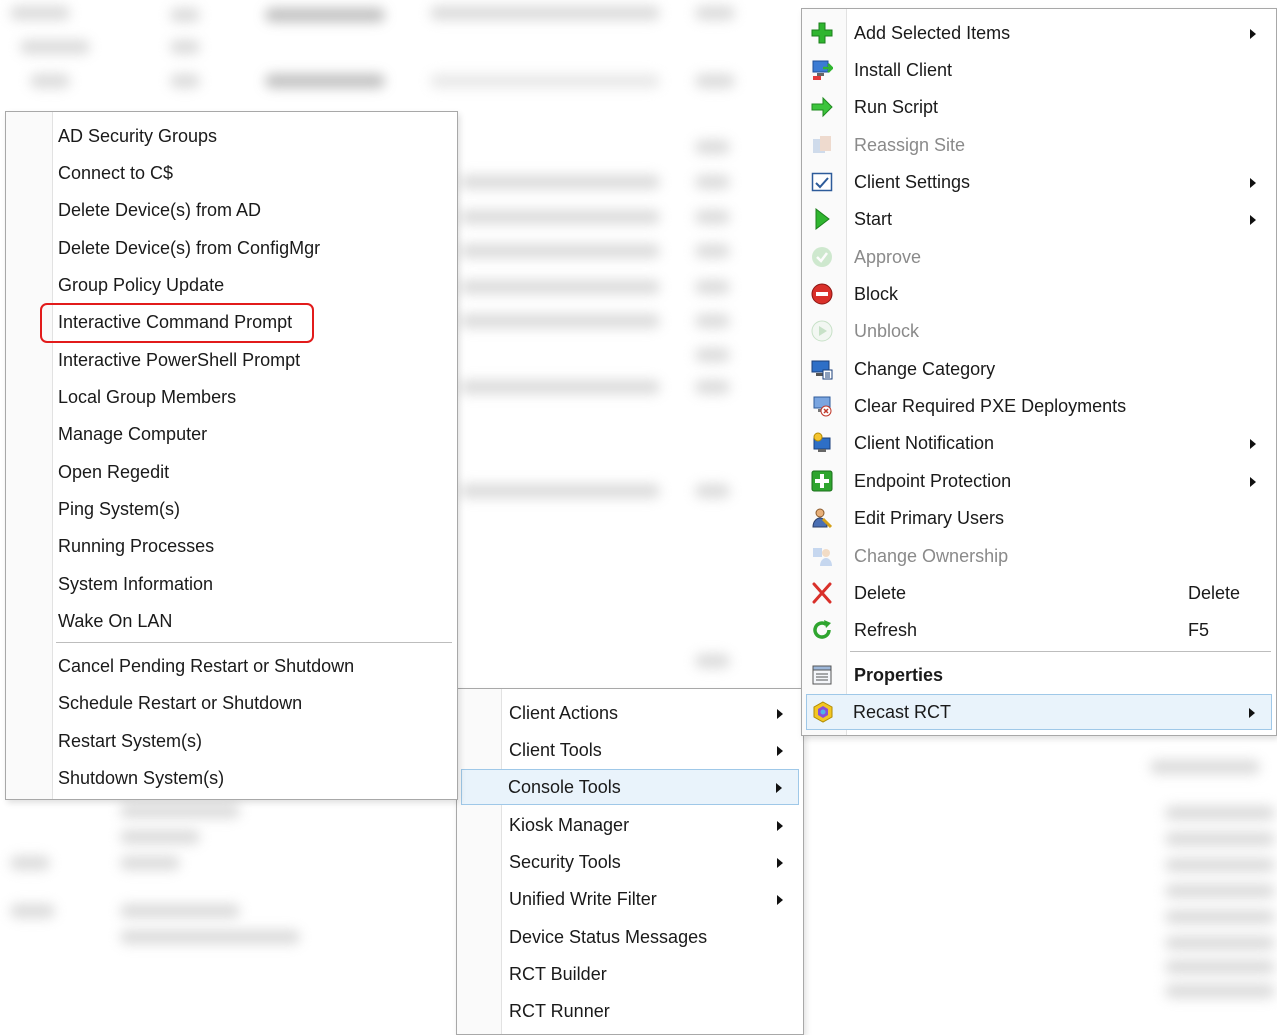 Image resolution: width=1277 pixels, height=1035 pixels. What do you see at coordinates (876, 294) in the screenshot?
I see `menu-item-label: Block` at bounding box center [876, 294].